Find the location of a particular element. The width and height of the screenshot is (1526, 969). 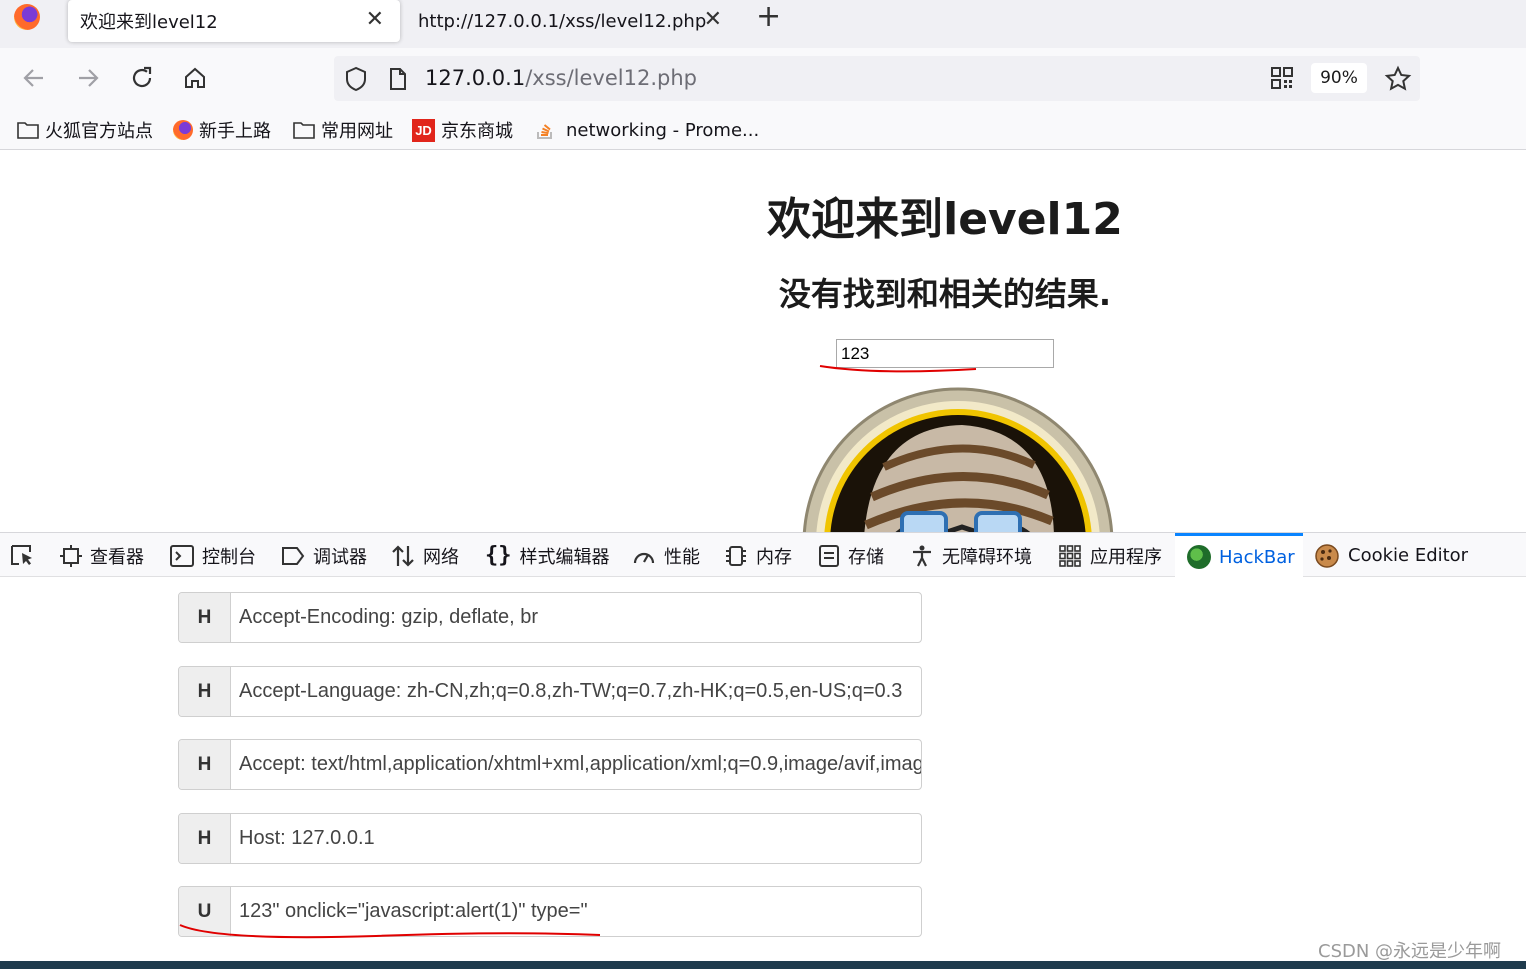

debugger-icon is located at coordinates (293, 556).